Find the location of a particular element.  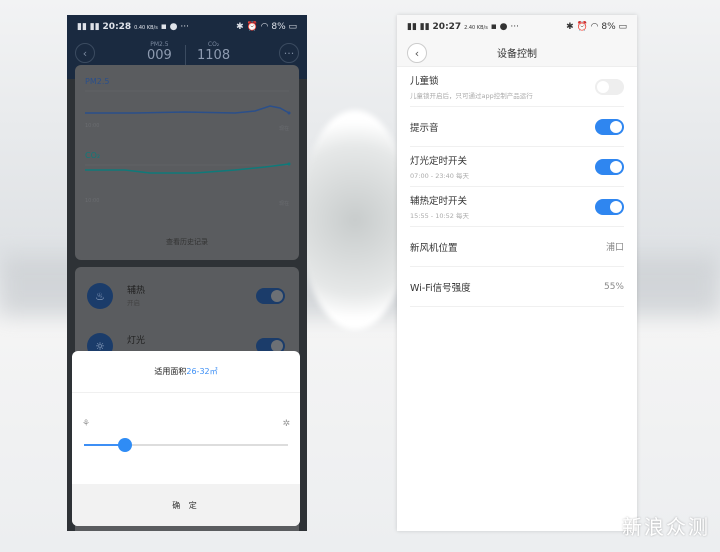

row-value: 浦口 is located at coordinates (614, 248).